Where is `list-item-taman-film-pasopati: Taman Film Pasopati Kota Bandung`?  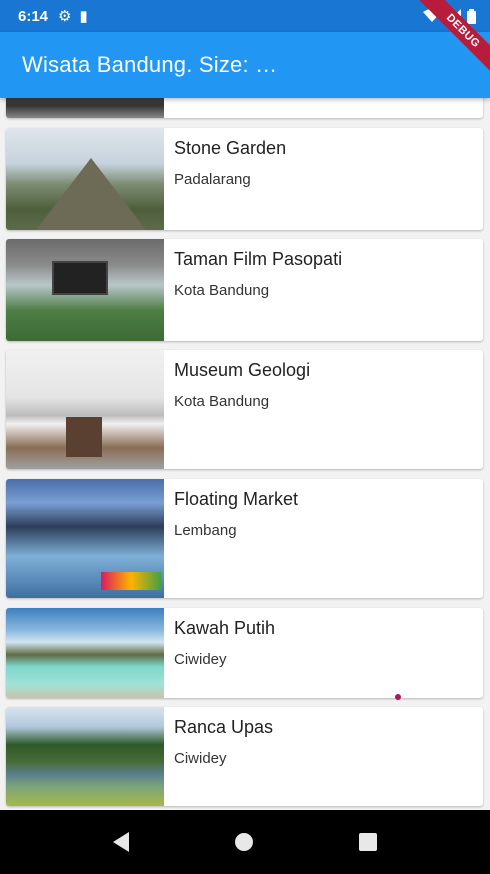
list-item-taman-film-pasopati: Taman Film Pasopati Kota Bandung is located at coordinates (244, 290).